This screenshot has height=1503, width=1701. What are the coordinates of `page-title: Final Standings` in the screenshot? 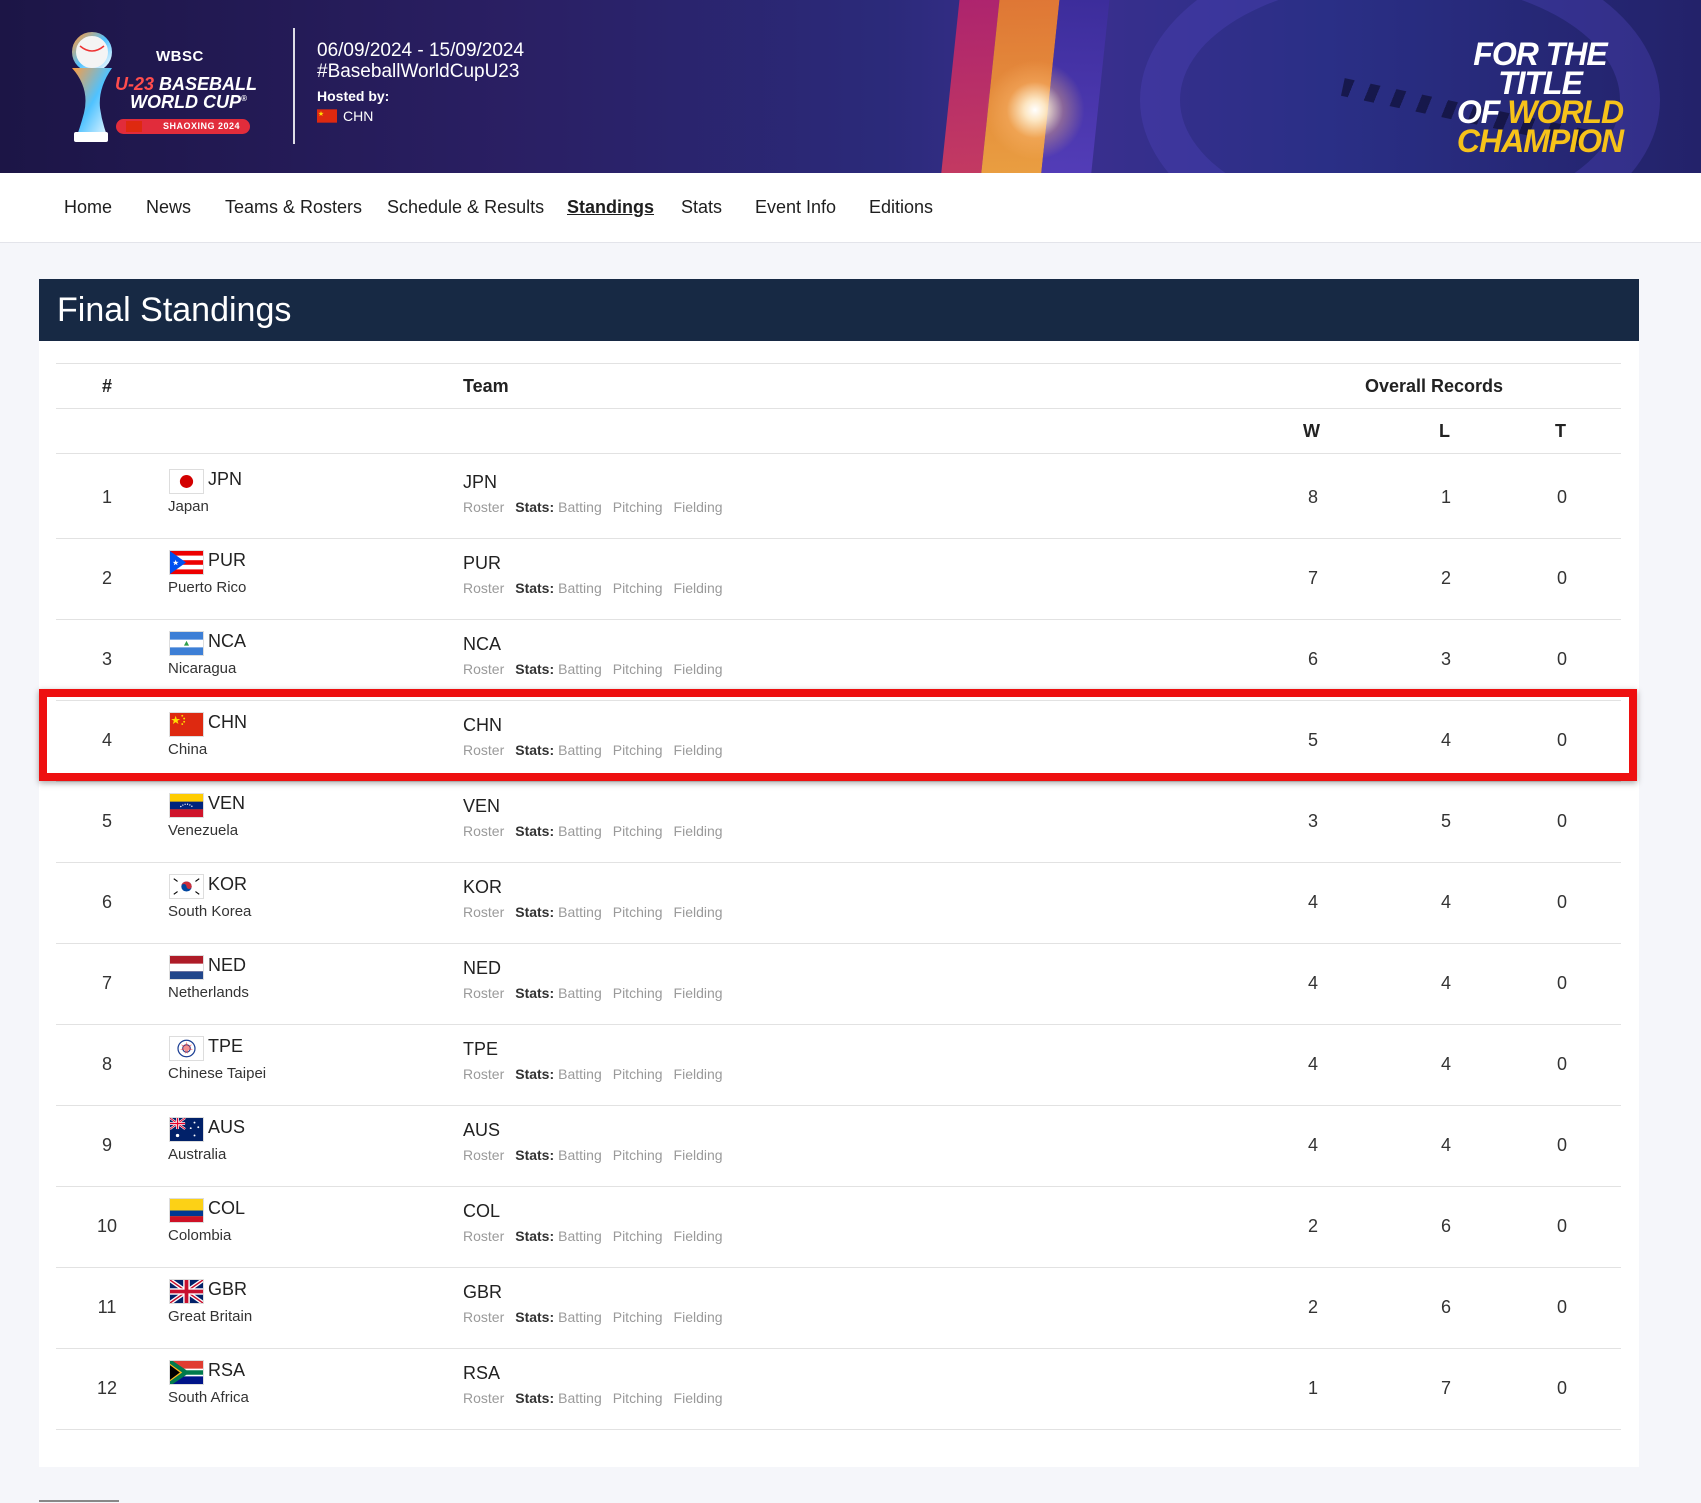 It's located at (174, 310).